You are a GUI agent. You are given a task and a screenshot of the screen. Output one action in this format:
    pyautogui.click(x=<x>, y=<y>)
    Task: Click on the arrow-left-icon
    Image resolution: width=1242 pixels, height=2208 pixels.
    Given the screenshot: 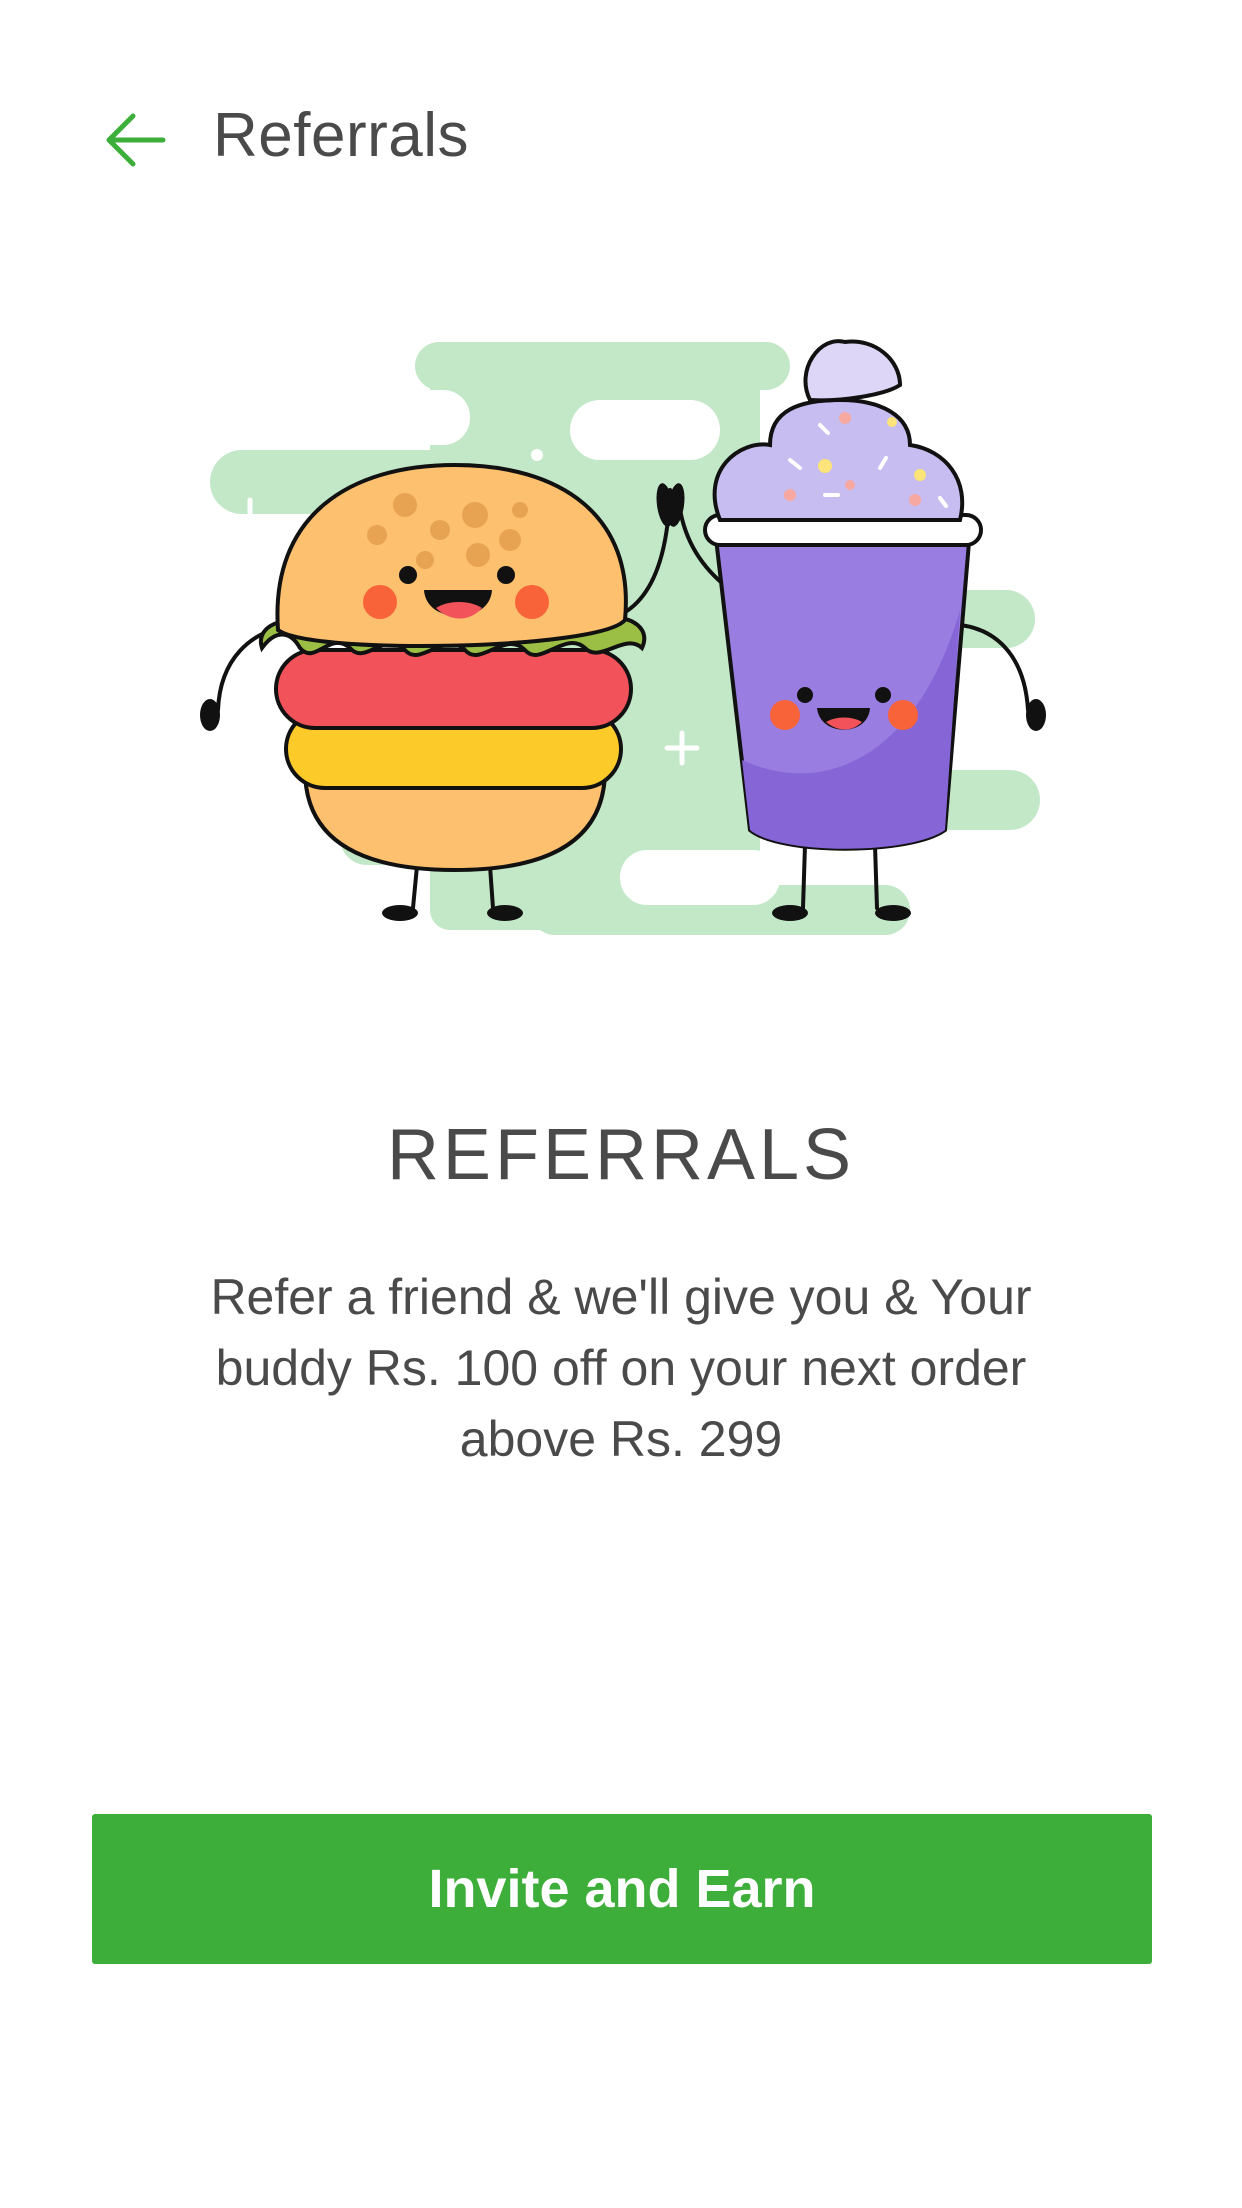 What is the action you would take?
    pyautogui.click(x=136, y=140)
    